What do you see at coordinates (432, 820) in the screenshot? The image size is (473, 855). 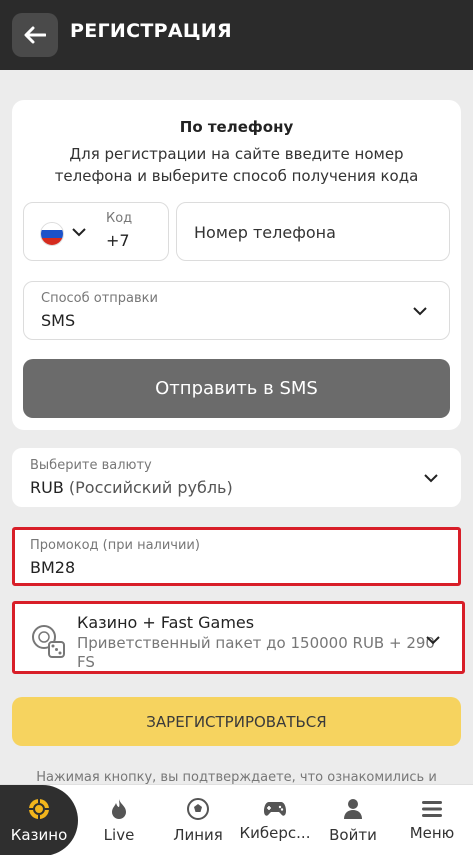 I see `nav-item-menu: Меню` at bounding box center [432, 820].